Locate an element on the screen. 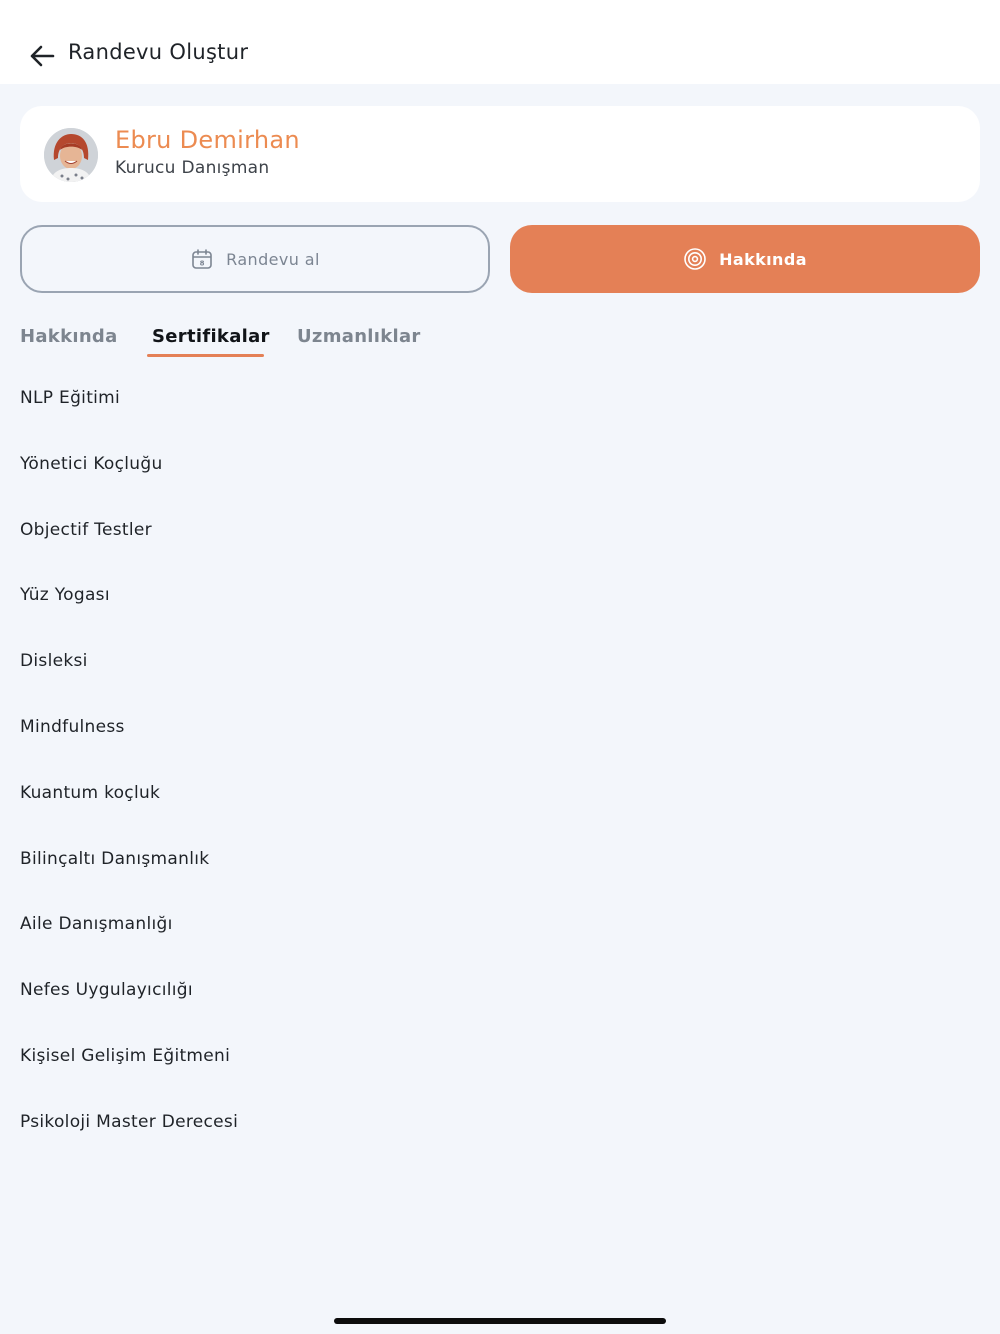 The image size is (1000, 1334). list-item: Bilinçaltı Danışmanlık is located at coordinates (115, 858).